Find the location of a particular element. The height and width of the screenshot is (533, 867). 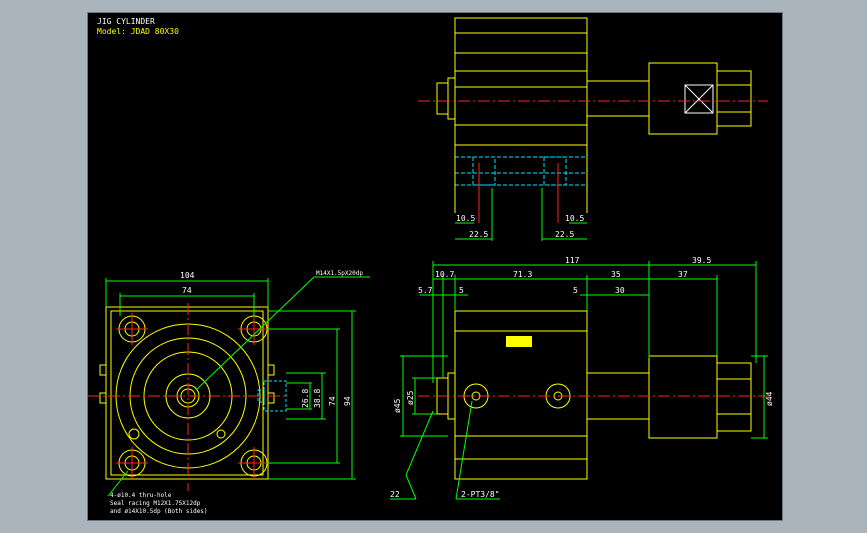

front-callout-holes-3: and ø14X10.5dp (Both sides) is located at coordinates (159, 511).